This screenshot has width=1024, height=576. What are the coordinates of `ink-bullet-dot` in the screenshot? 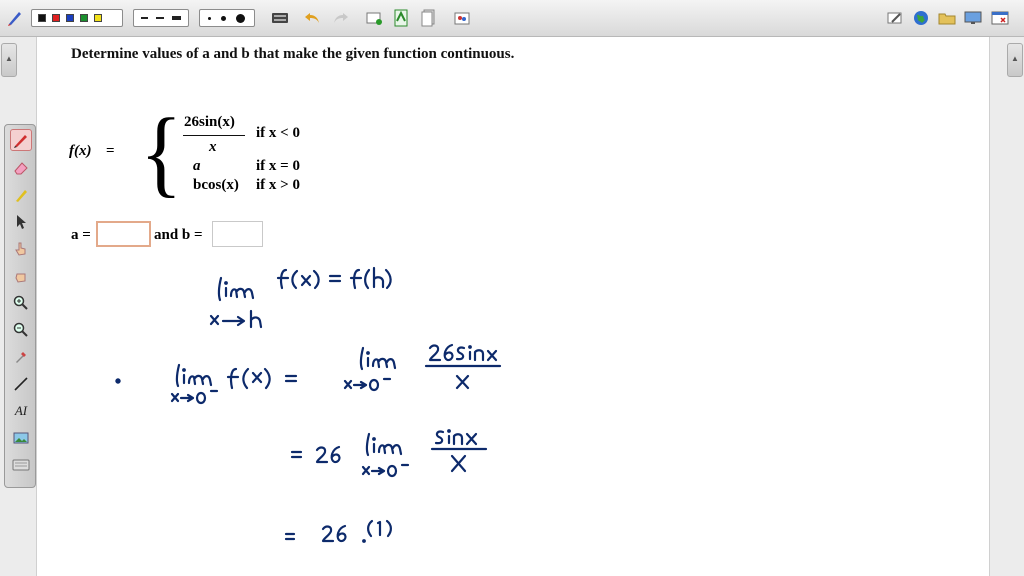 It's located at (118, 381).